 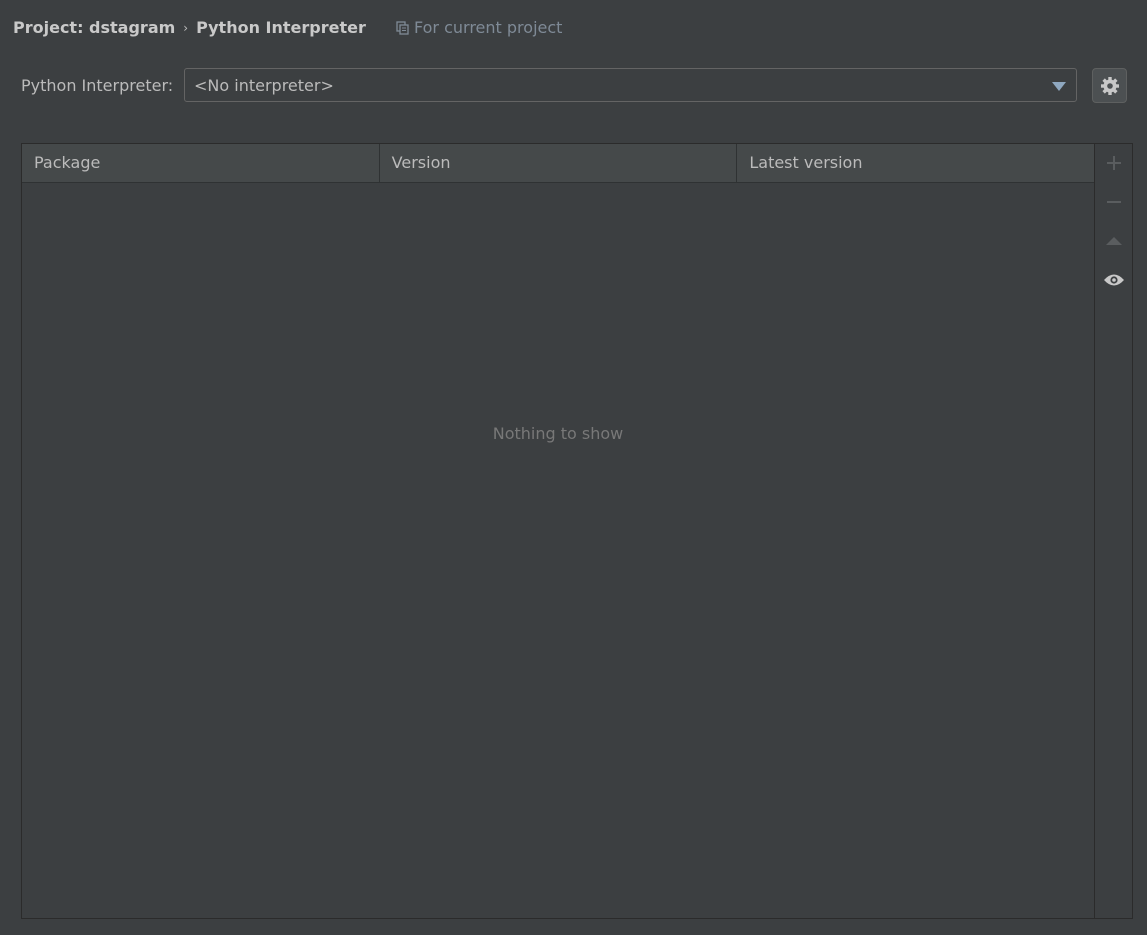 I want to click on interpreter-select: <No interpreter>, so click(x=630, y=85).